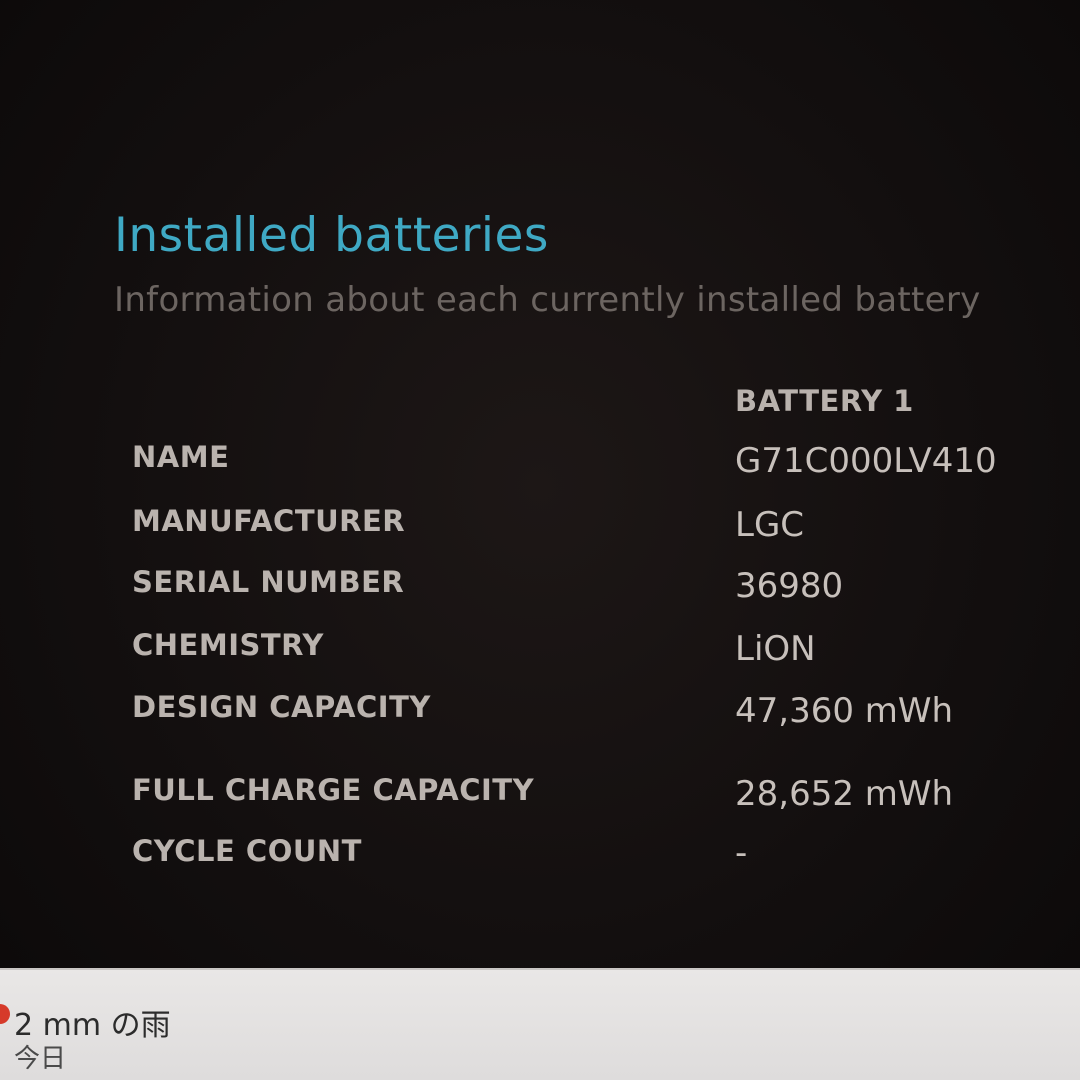 The height and width of the screenshot is (1080, 1080). I want to click on page-title: Installed batteries, so click(331, 235).